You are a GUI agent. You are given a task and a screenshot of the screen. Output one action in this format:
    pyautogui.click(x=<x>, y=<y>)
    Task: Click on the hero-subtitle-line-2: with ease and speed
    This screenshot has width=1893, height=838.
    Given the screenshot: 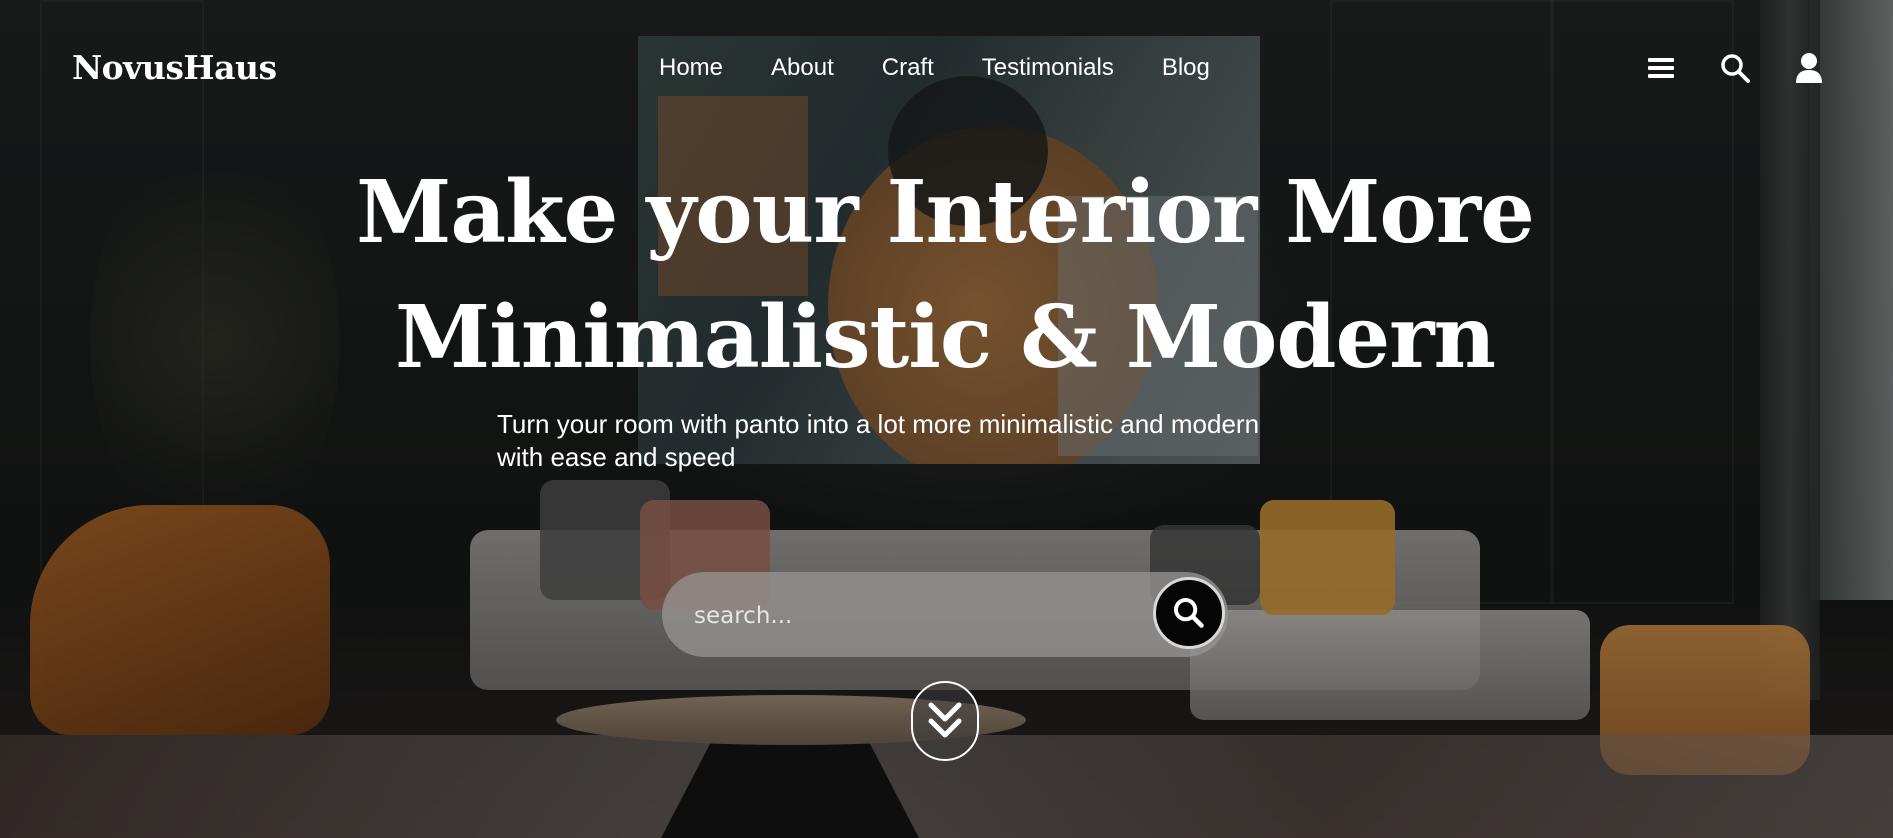 What is the action you would take?
    pyautogui.click(x=616, y=457)
    